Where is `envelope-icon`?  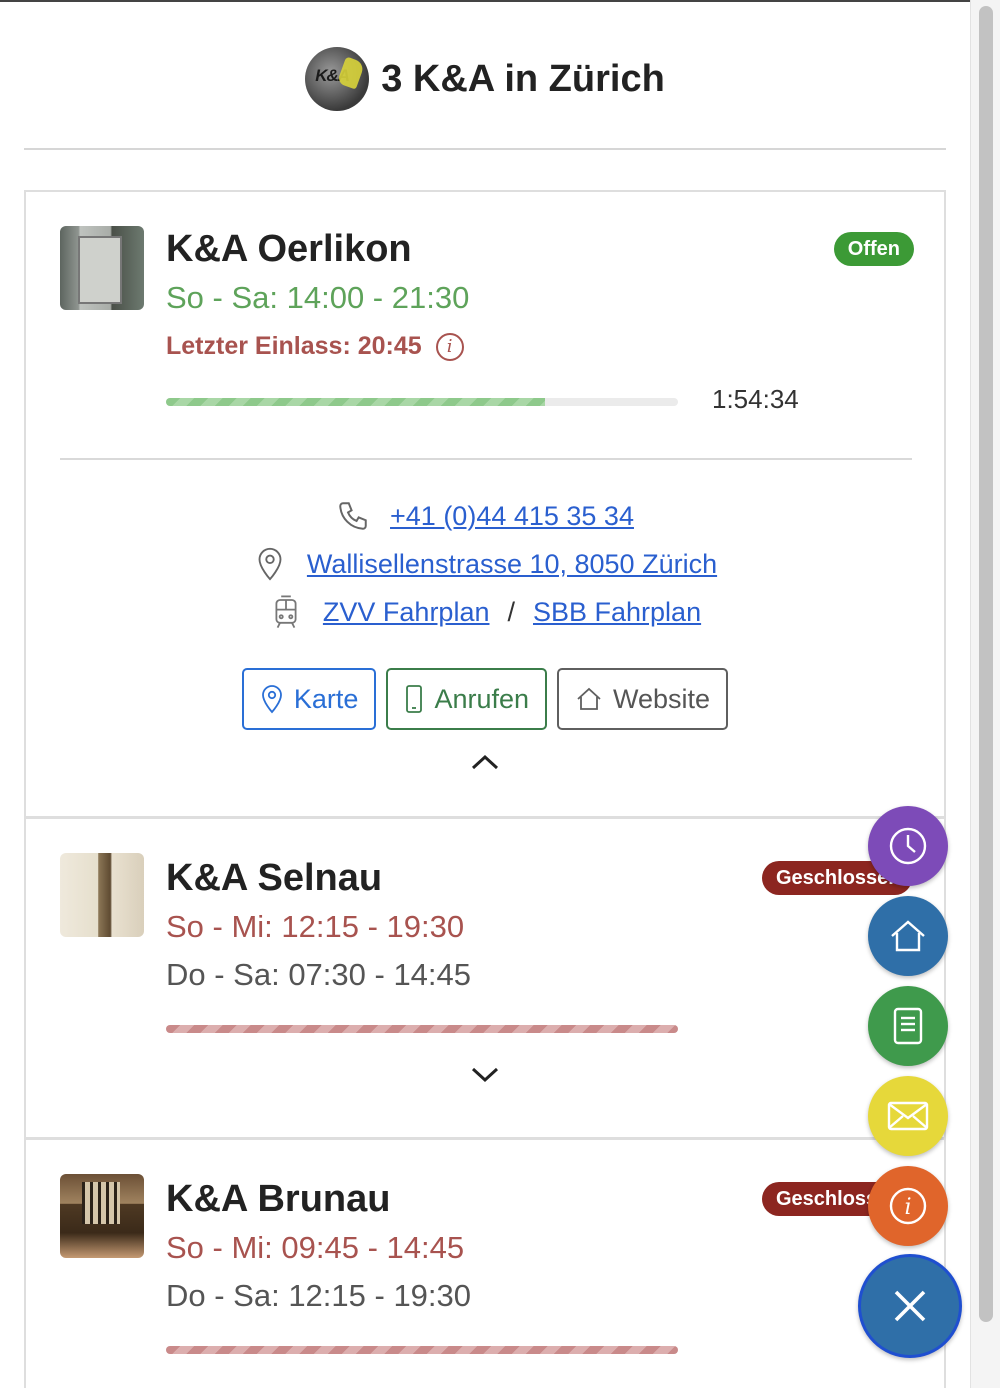
envelope-icon is located at coordinates (908, 1116).